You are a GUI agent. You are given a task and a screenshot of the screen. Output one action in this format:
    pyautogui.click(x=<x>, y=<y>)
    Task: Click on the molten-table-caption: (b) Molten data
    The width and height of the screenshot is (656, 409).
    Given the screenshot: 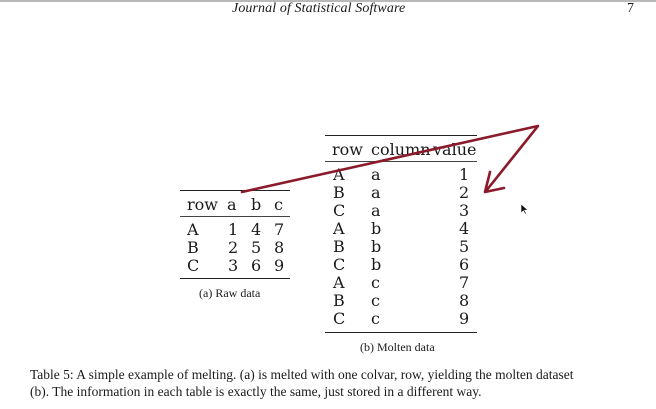 What is the action you would take?
    pyautogui.click(x=397, y=347)
    